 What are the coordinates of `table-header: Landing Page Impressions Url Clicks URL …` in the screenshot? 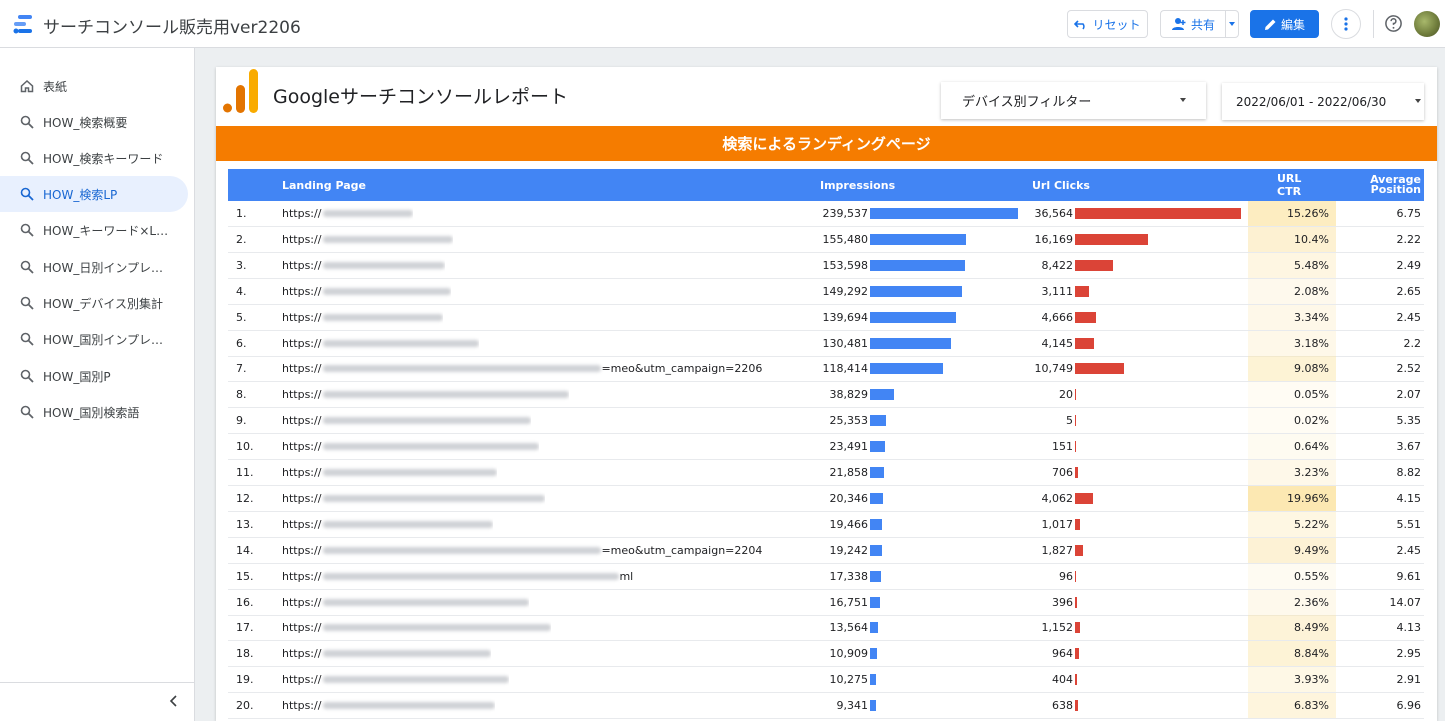 It's located at (826, 185).